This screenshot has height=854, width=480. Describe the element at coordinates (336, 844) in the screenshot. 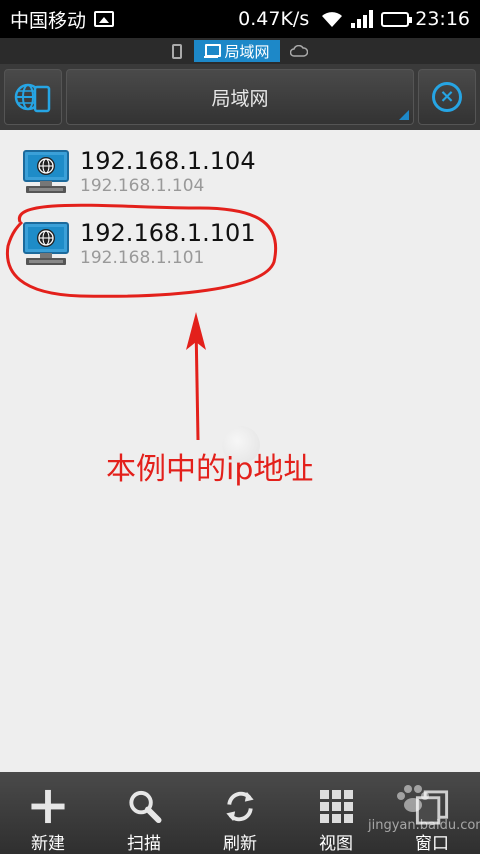

I see `view-label: 视图` at that location.